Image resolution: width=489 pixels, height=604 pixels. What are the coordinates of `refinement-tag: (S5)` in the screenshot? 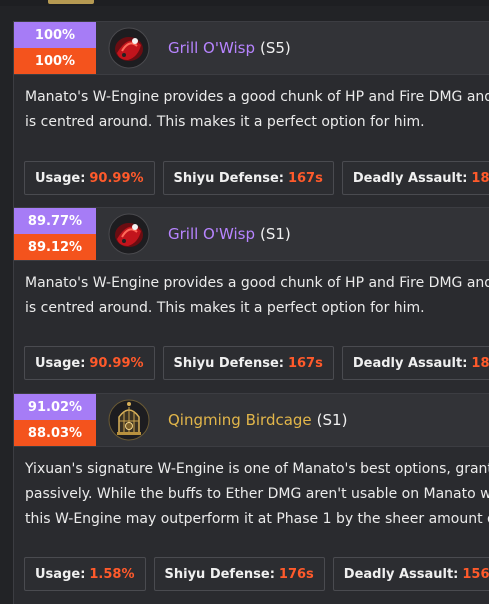 It's located at (275, 48).